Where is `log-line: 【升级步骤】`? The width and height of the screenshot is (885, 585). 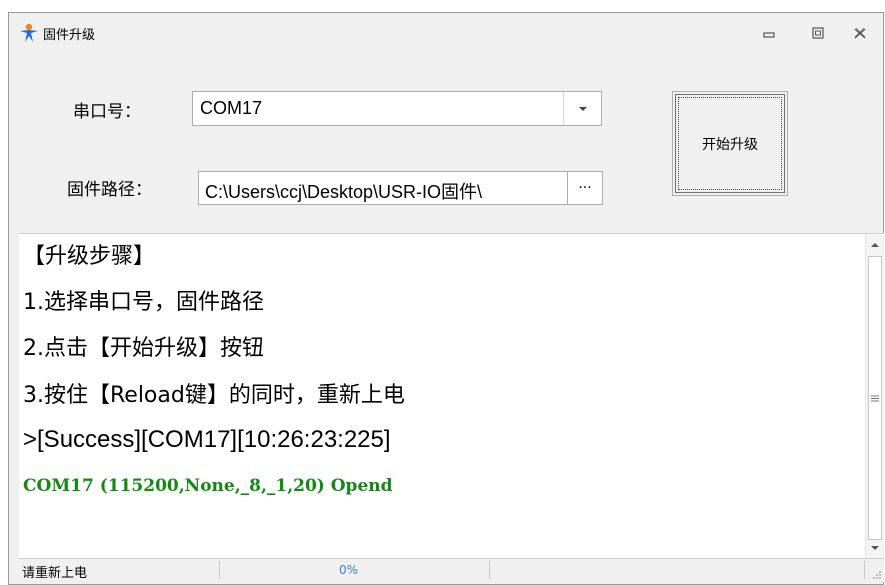
log-line: 【升级步骤】 is located at coordinates (89, 256).